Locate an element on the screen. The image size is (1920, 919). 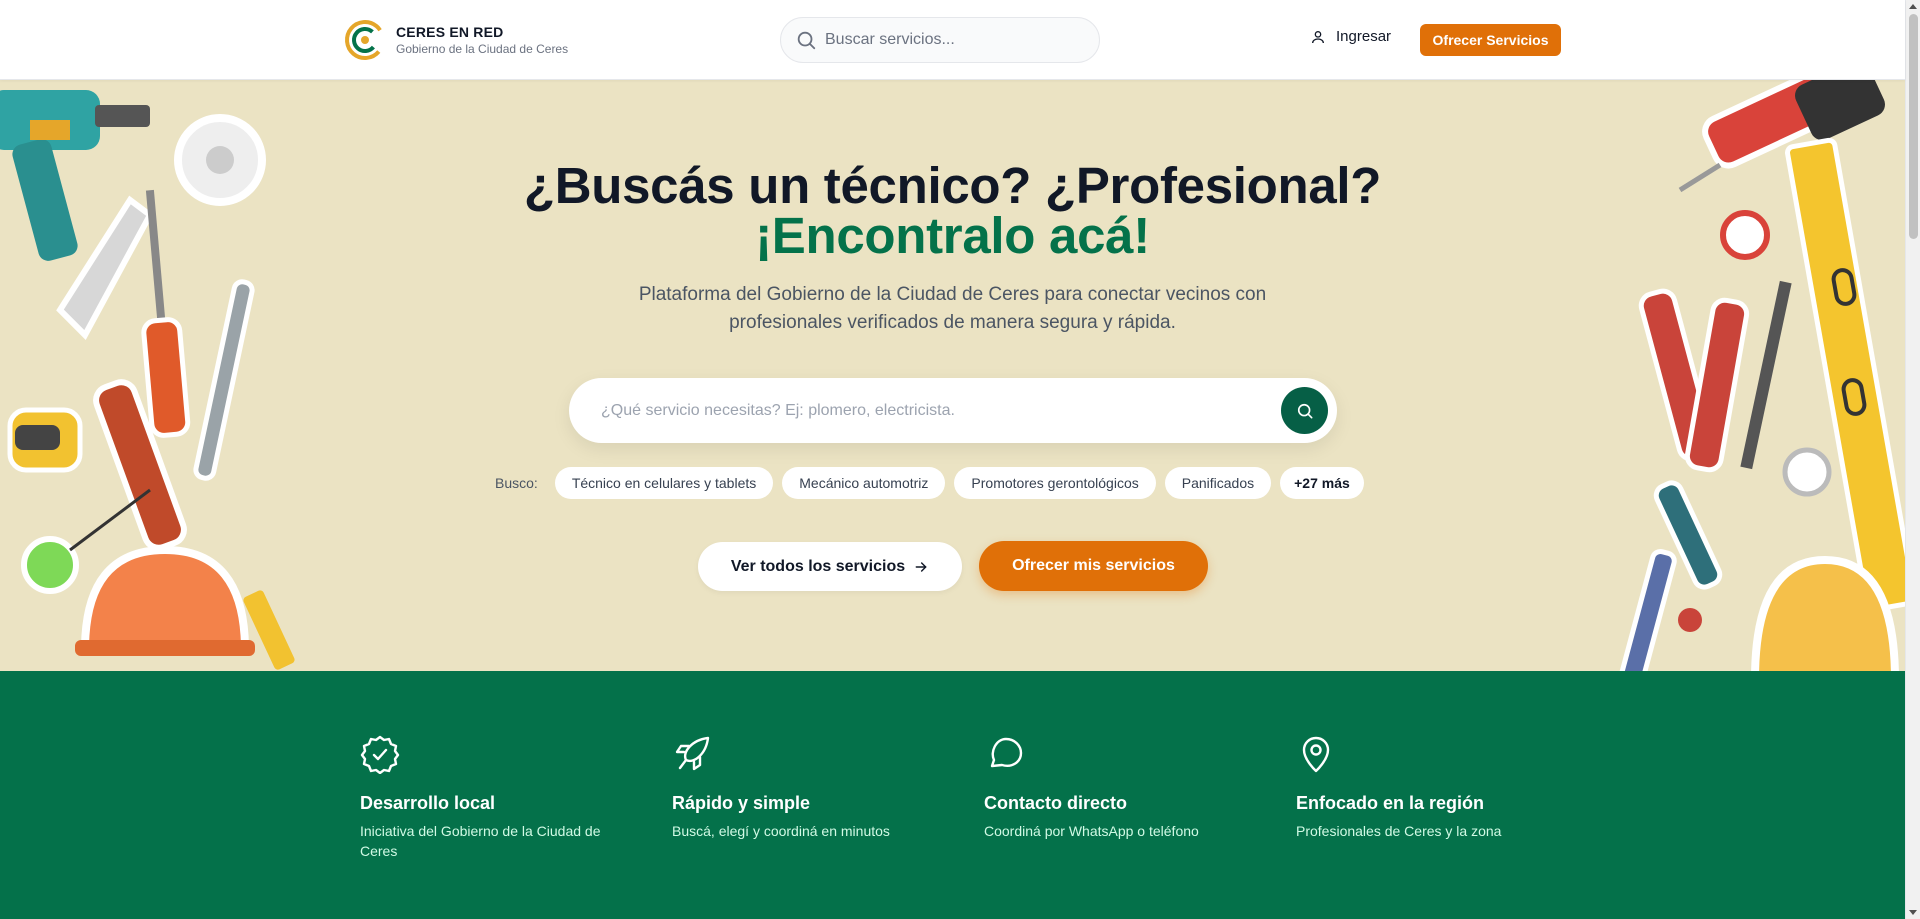
arrow-right-icon is located at coordinates (921, 566).